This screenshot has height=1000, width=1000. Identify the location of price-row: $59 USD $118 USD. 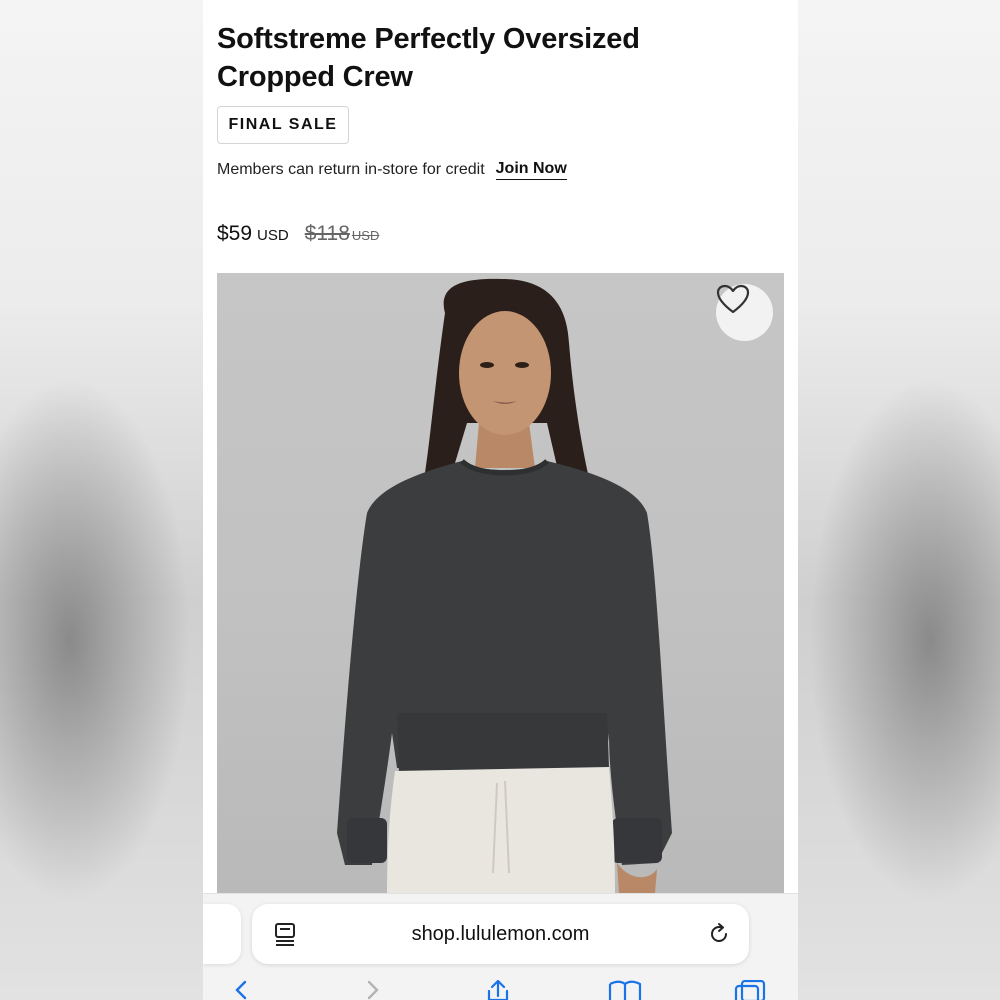
(298, 234).